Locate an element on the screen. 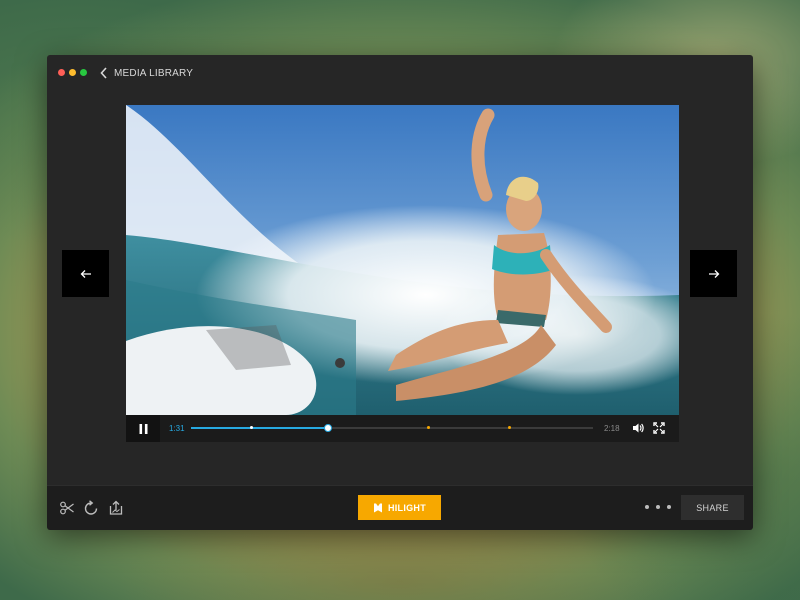 This screenshot has width=800, height=600. breadcrumb-label: MEDIA LIBRARY is located at coordinates (154, 73).